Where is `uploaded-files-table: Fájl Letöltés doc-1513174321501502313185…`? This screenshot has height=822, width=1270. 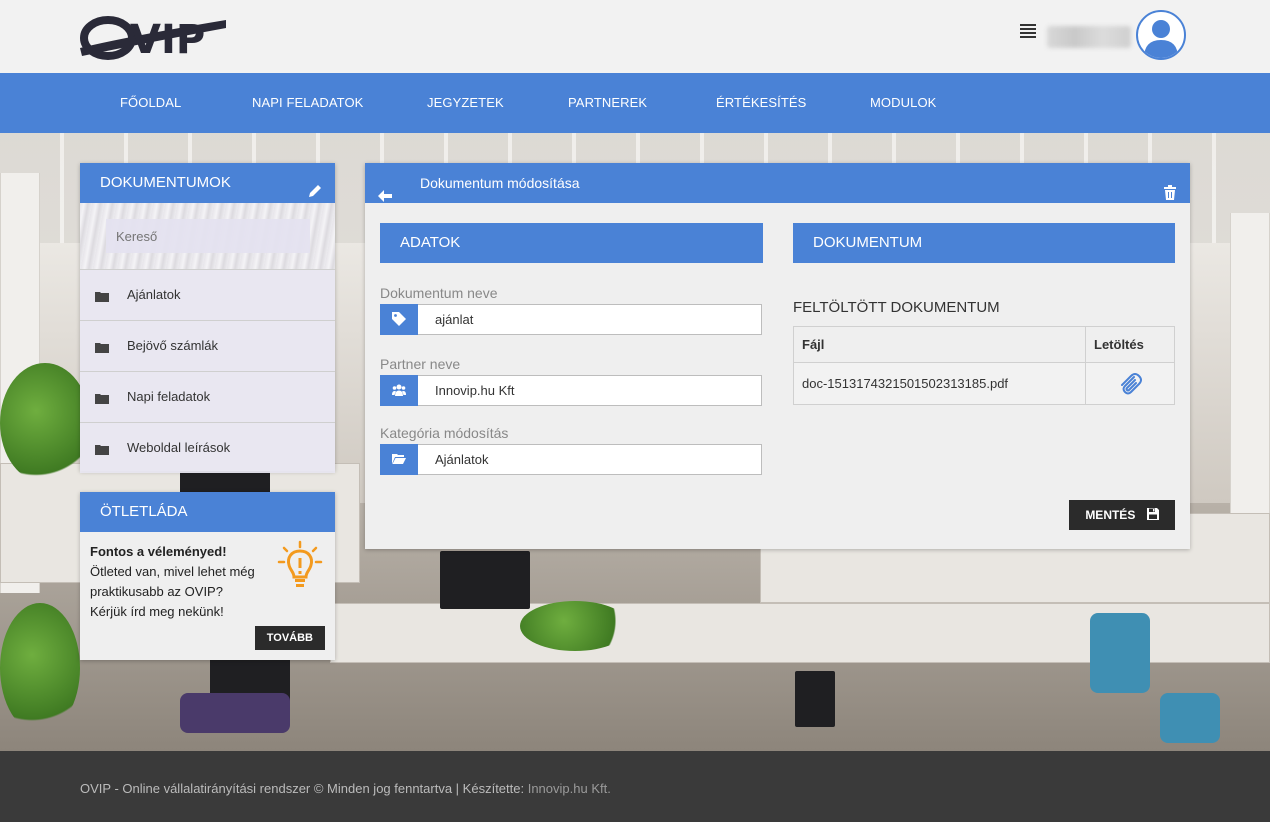 uploaded-files-table: Fájl Letöltés doc-1513174321501502313185… is located at coordinates (984, 365).